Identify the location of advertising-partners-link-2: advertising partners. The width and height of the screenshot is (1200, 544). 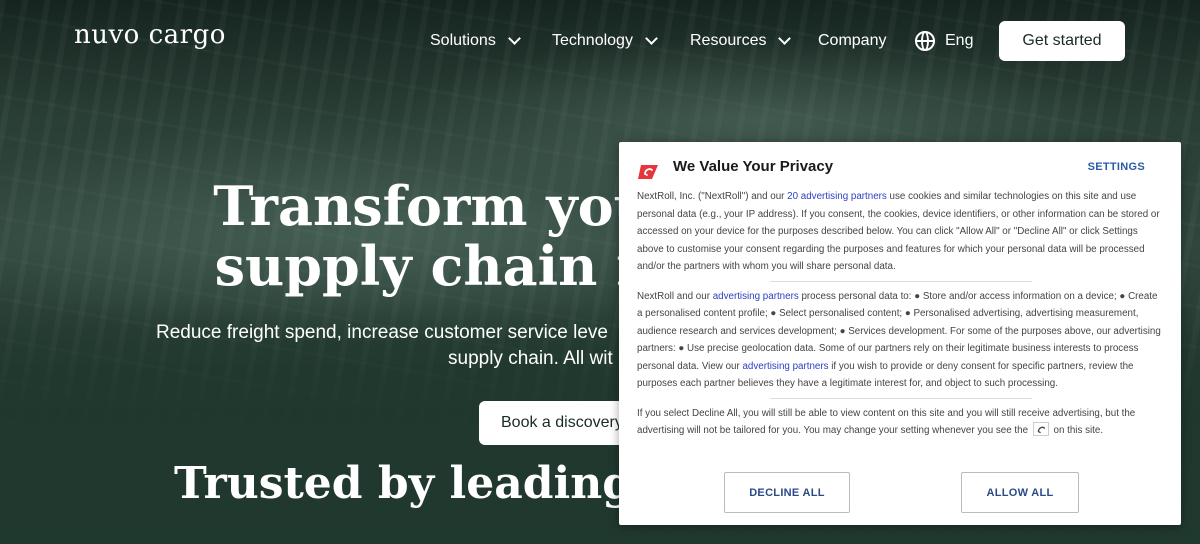
(785, 366).